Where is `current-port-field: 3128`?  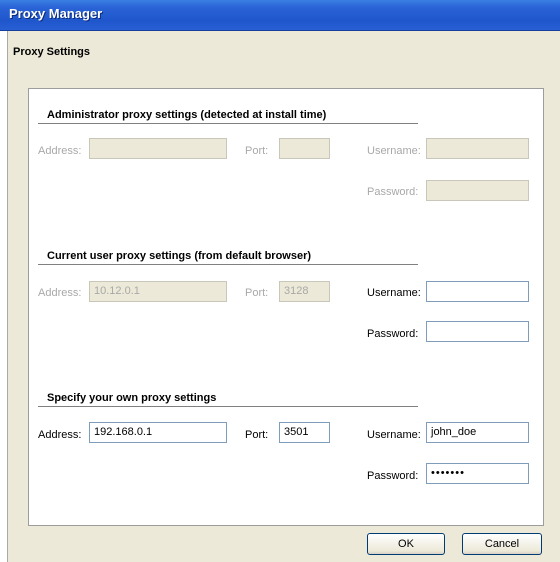 current-port-field: 3128 is located at coordinates (304, 291).